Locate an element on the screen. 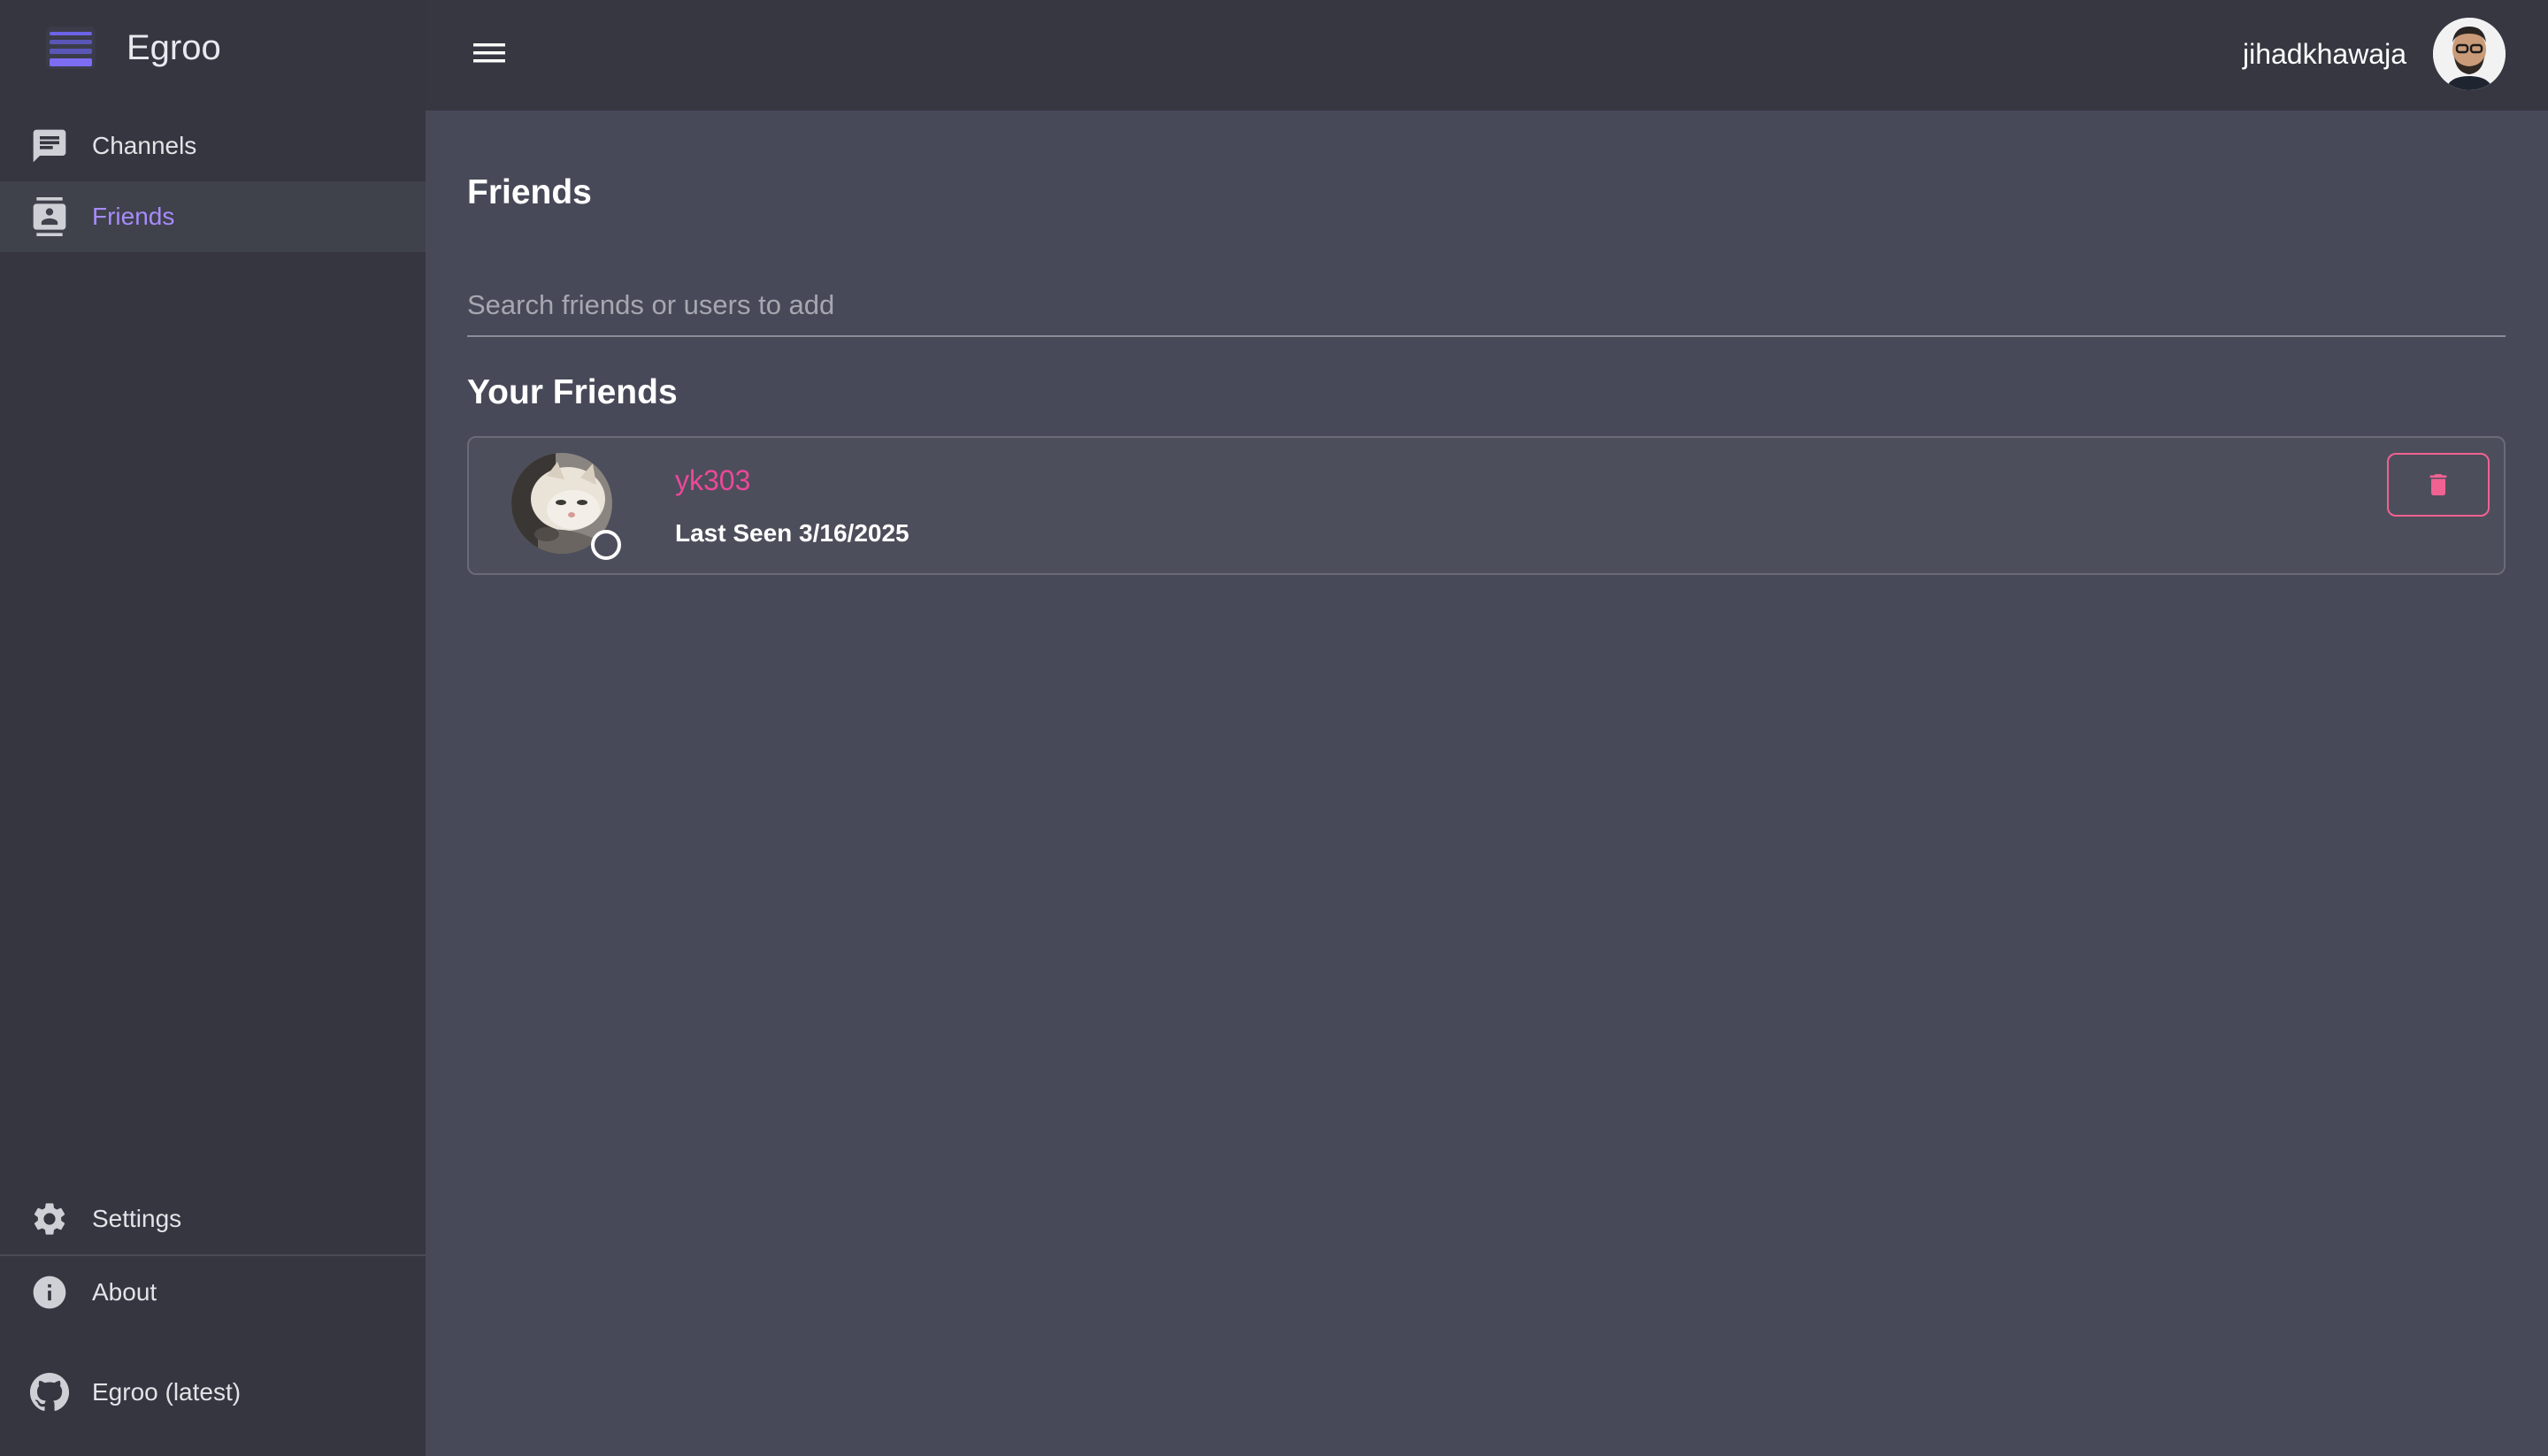 This screenshot has width=2548, height=1456. sidebar-item-label: Friends is located at coordinates (133, 216).